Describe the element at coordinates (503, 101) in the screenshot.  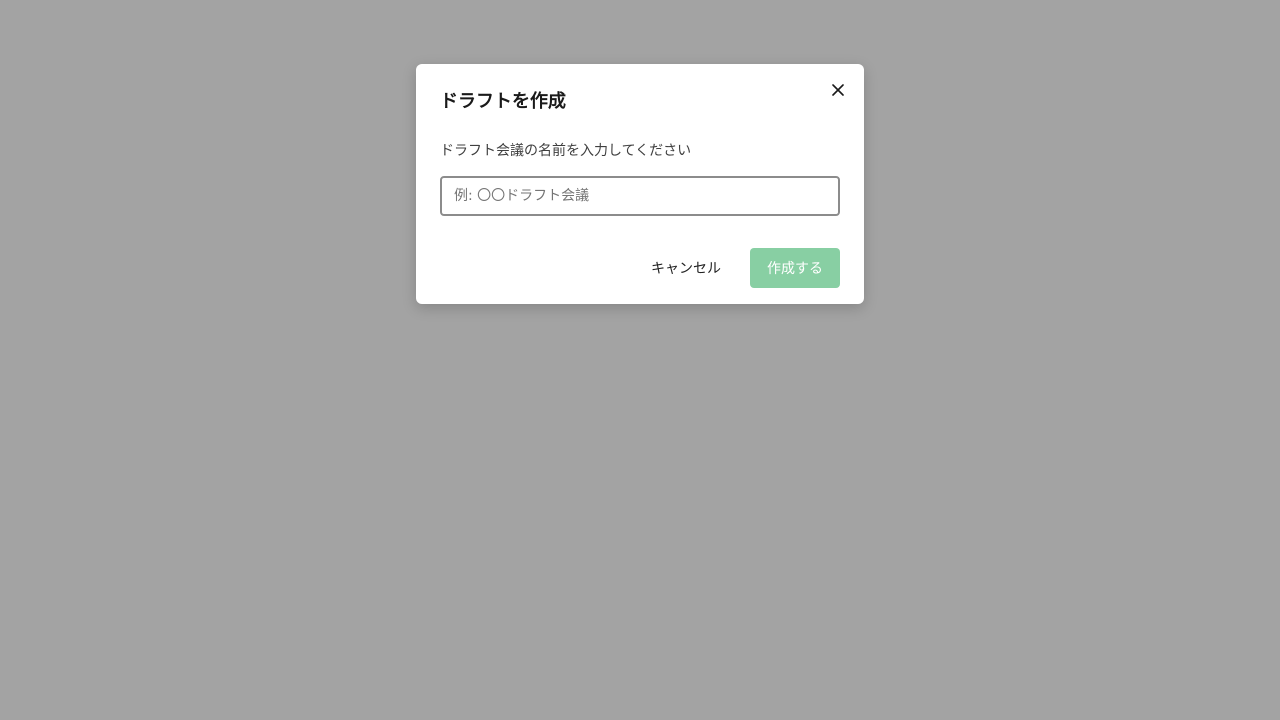
I see `dialog-title: ドラフトを作成` at that location.